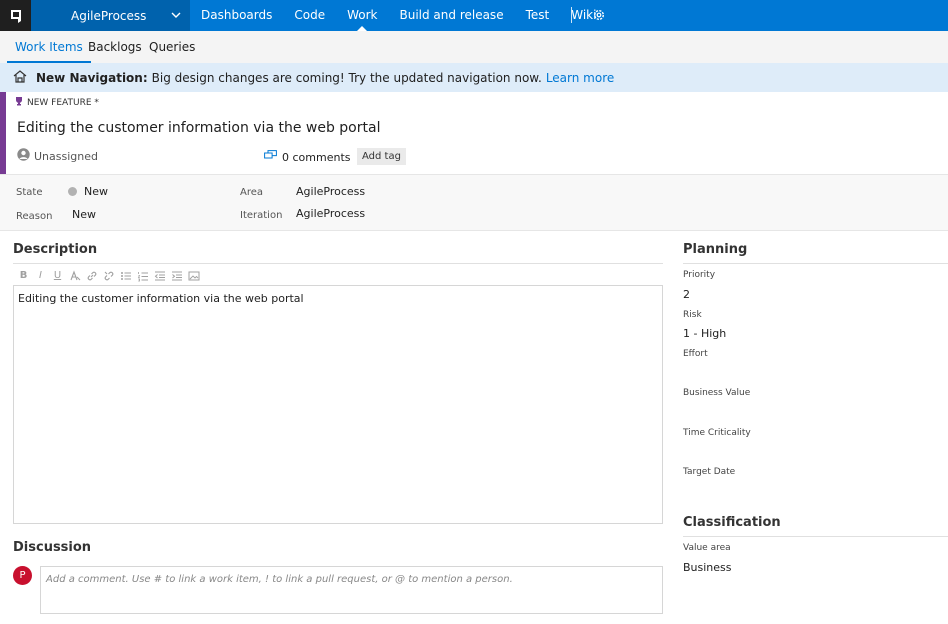  What do you see at coordinates (193, 275) in the screenshot?
I see `image-icon` at bounding box center [193, 275].